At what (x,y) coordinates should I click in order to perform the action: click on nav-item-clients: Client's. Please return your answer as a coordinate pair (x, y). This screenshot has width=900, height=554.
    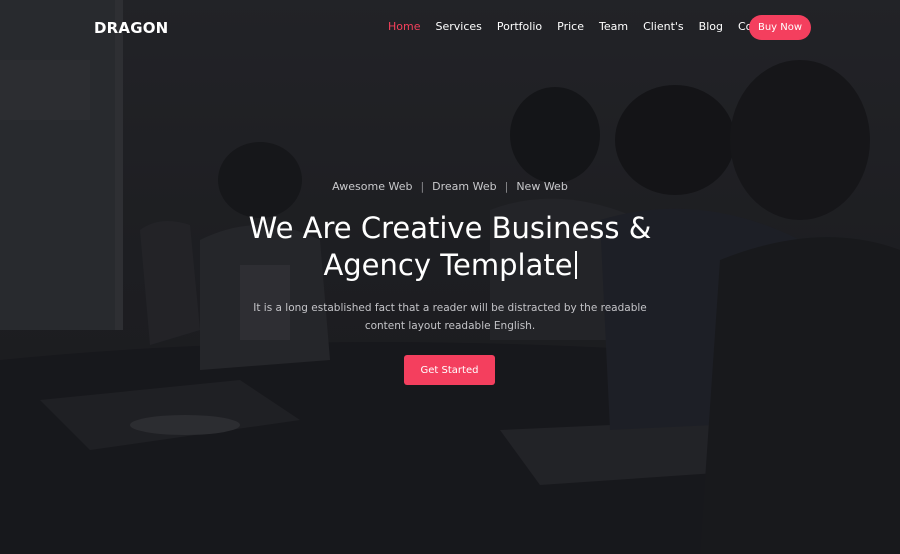
    Looking at the image, I should click on (663, 27).